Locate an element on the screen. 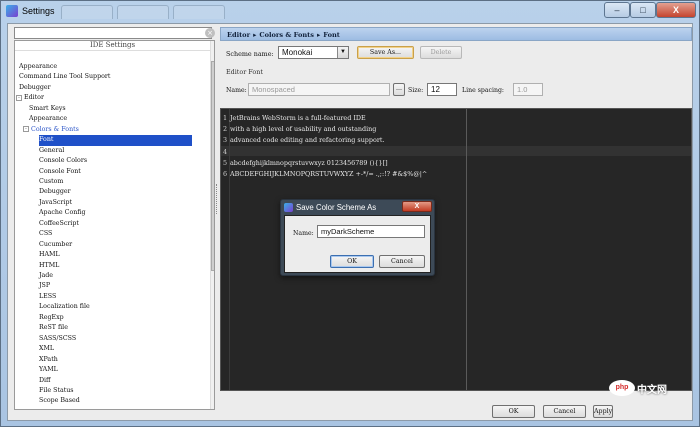 The image size is (700, 427). line-number: 5 is located at coordinates (225, 163).